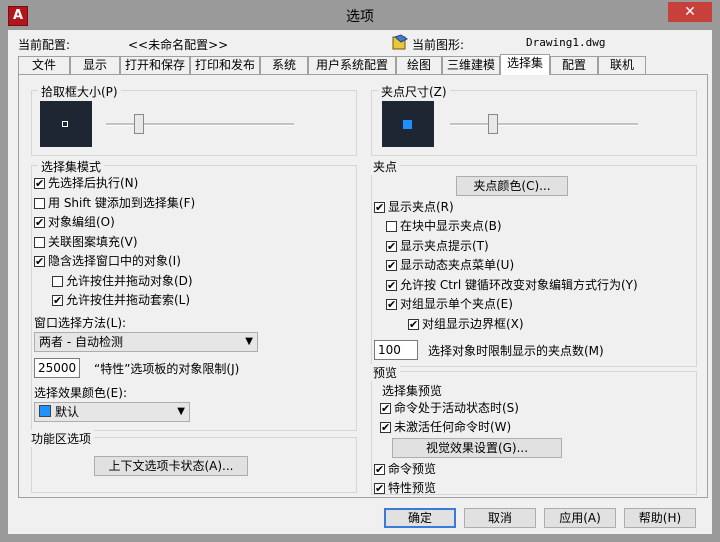 The height and width of the screenshot is (542, 720). Describe the element at coordinates (622, 65) in the screenshot. I see `tab-online: 联机` at that location.